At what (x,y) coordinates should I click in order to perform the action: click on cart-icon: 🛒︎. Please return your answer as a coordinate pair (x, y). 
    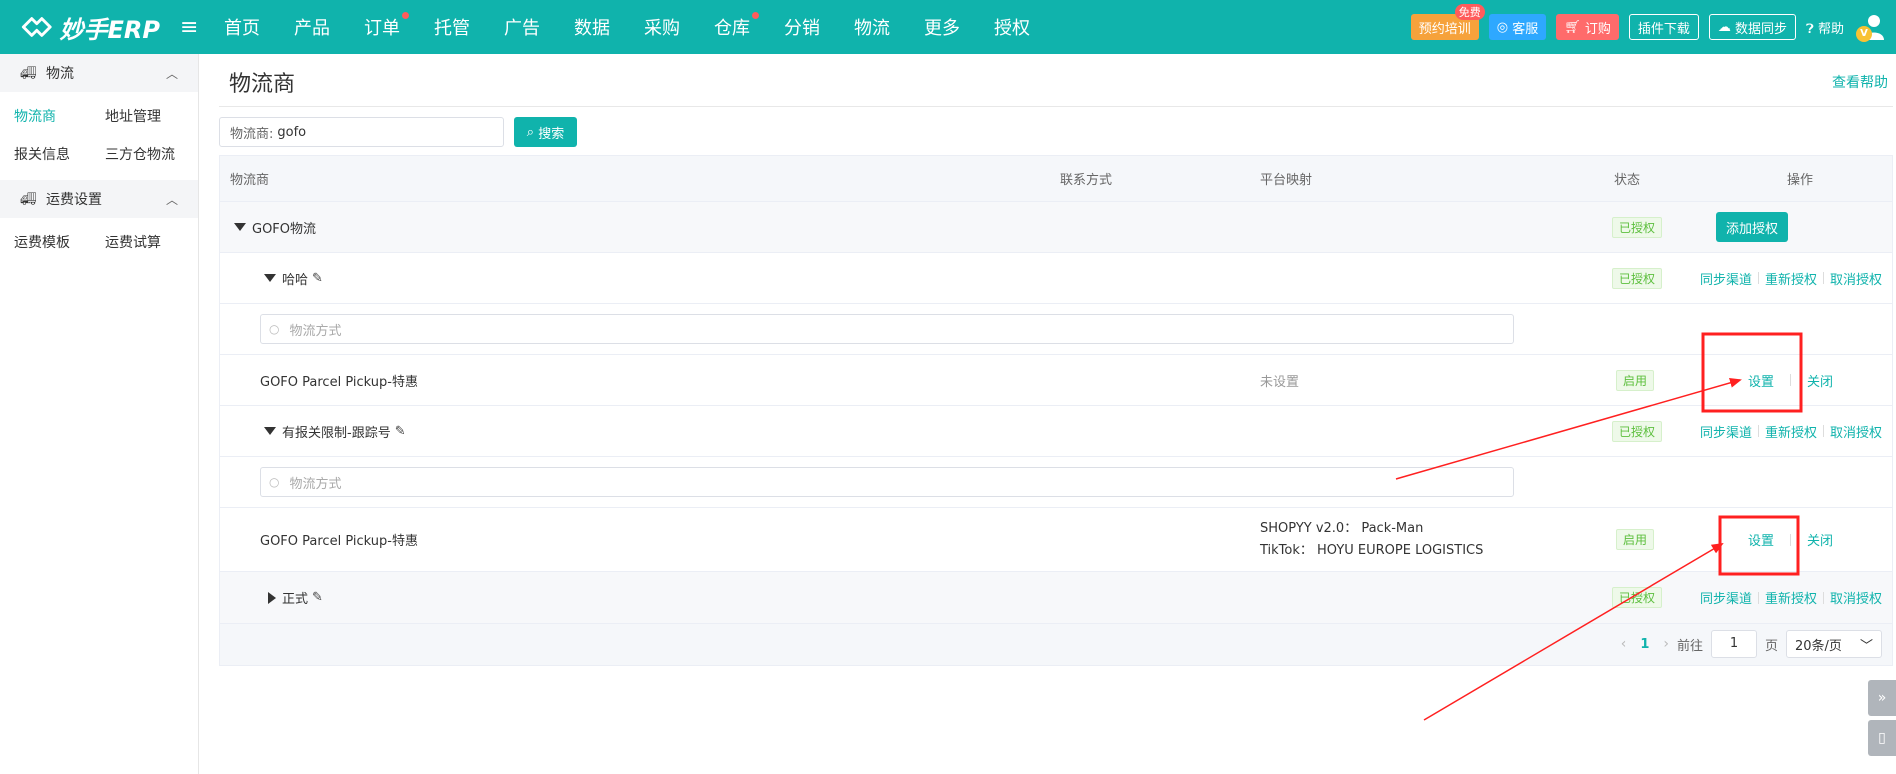
    Looking at the image, I should click on (1574, 27).